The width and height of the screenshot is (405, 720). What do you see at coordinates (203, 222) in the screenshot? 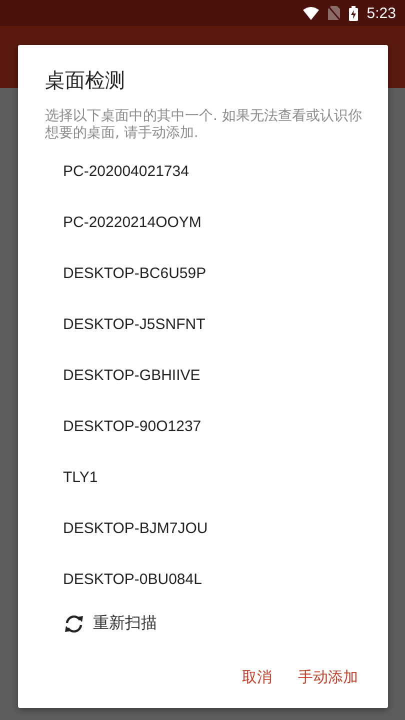
I see `desktop-item: PC-20220214OOYM` at bounding box center [203, 222].